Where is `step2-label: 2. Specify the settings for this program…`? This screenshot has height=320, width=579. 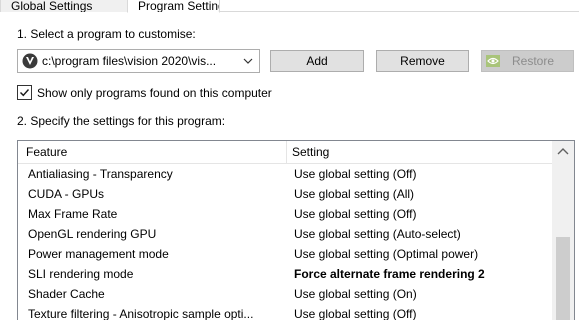 step2-label: 2. Specify the settings for this program… is located at coordinates (121, 121).